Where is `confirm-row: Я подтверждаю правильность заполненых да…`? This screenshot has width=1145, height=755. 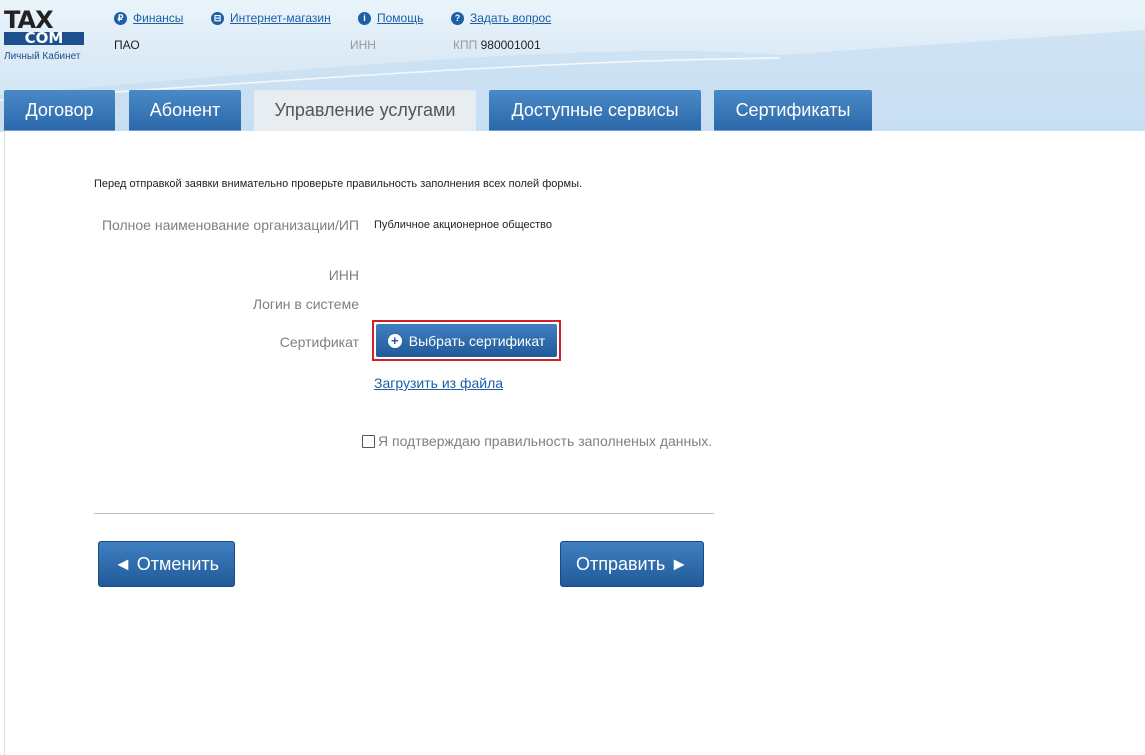
confirm-row: Я подтверждаю правильность заполненых да… is located at coordinates (537, 441).